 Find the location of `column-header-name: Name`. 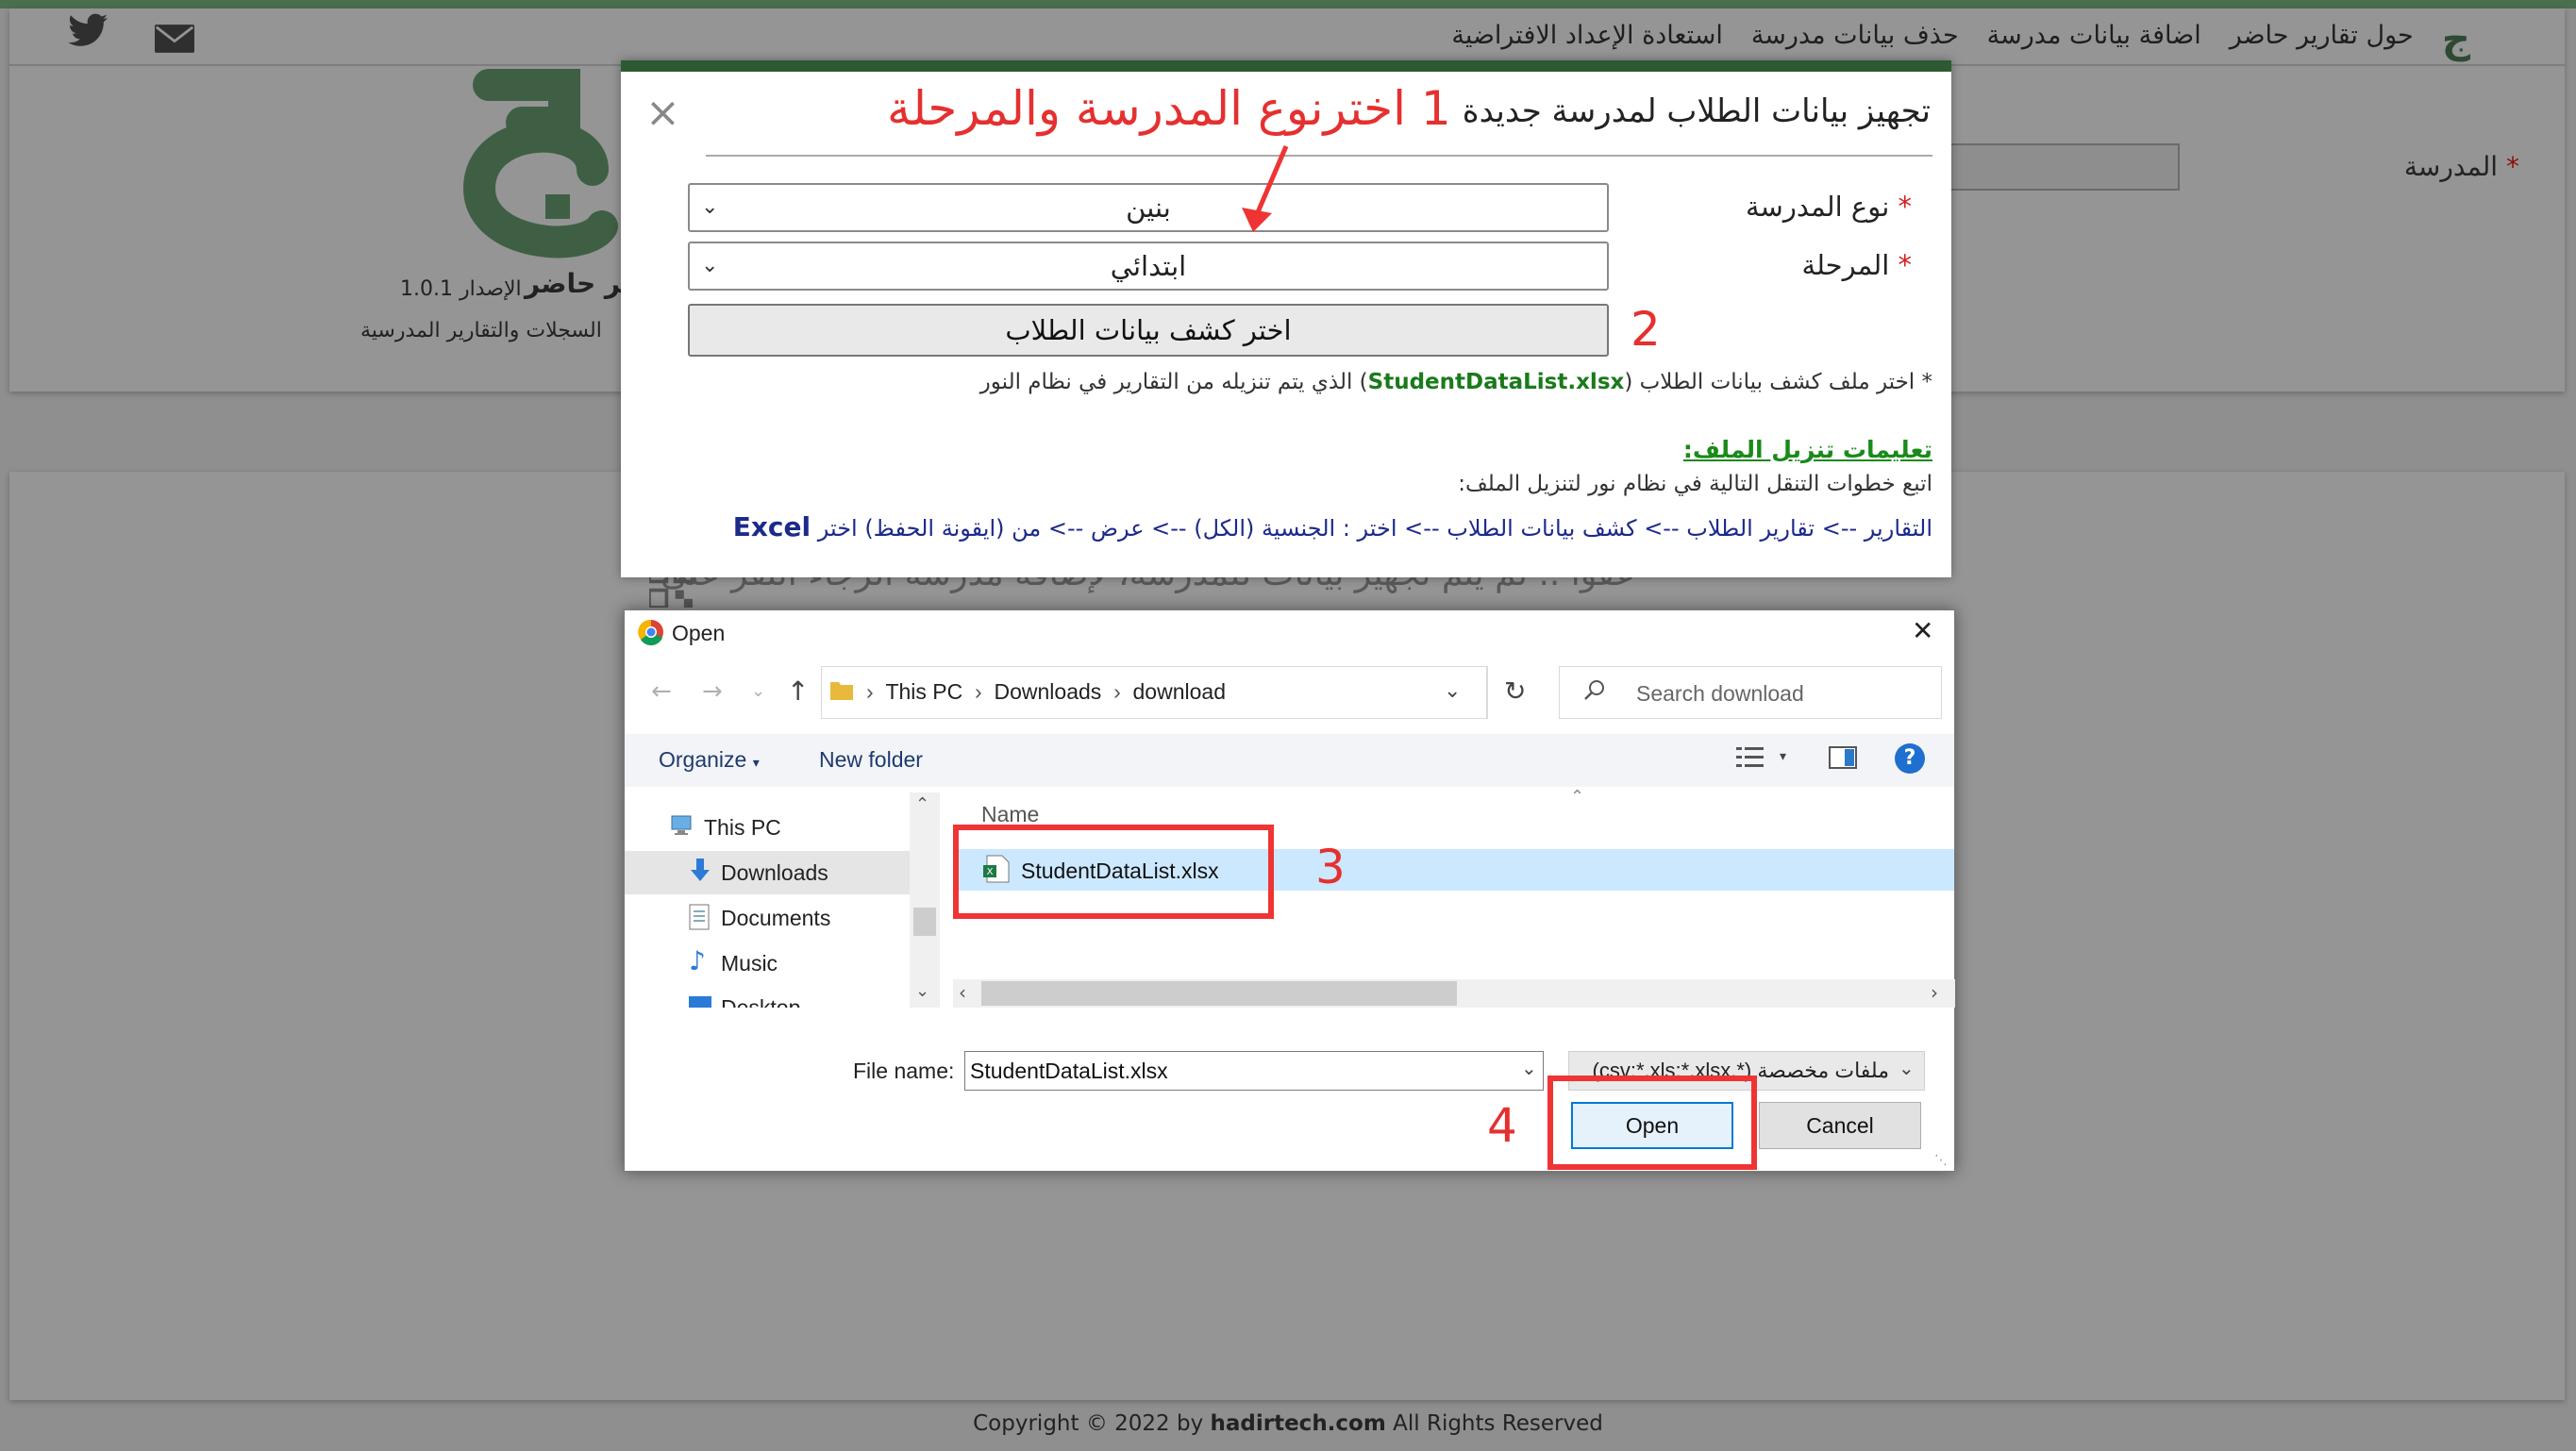

column-header-name: Name is located at coordinates (1010, 814).